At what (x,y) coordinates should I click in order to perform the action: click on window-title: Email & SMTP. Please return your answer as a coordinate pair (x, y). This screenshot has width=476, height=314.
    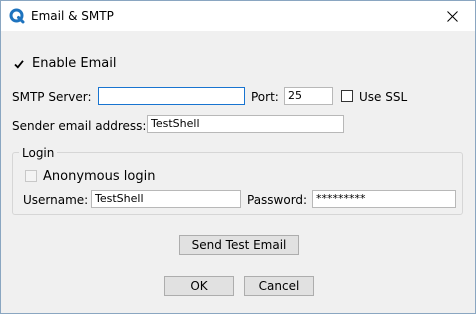
    Looking at the image, I should click on (72, 16).